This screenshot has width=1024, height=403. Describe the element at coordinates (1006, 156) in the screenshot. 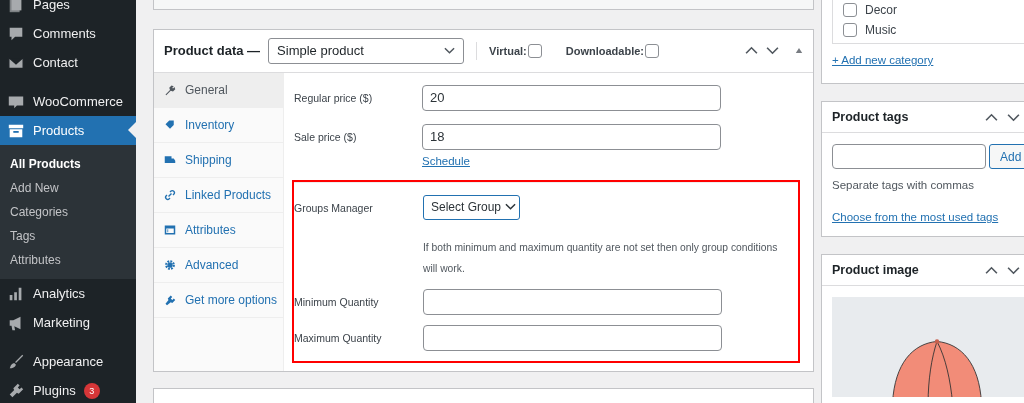

I see `add-button: Add` at that location.